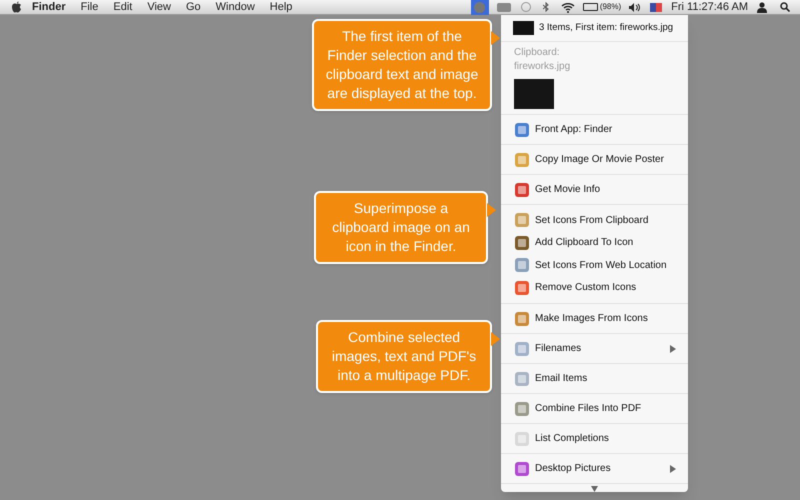 Image resolution: width=800 pixels, height=500 pixels. Describe the element at coordinates (594, 129) in the screenshot. I see `menu-item: Front App: Finder` at that location.